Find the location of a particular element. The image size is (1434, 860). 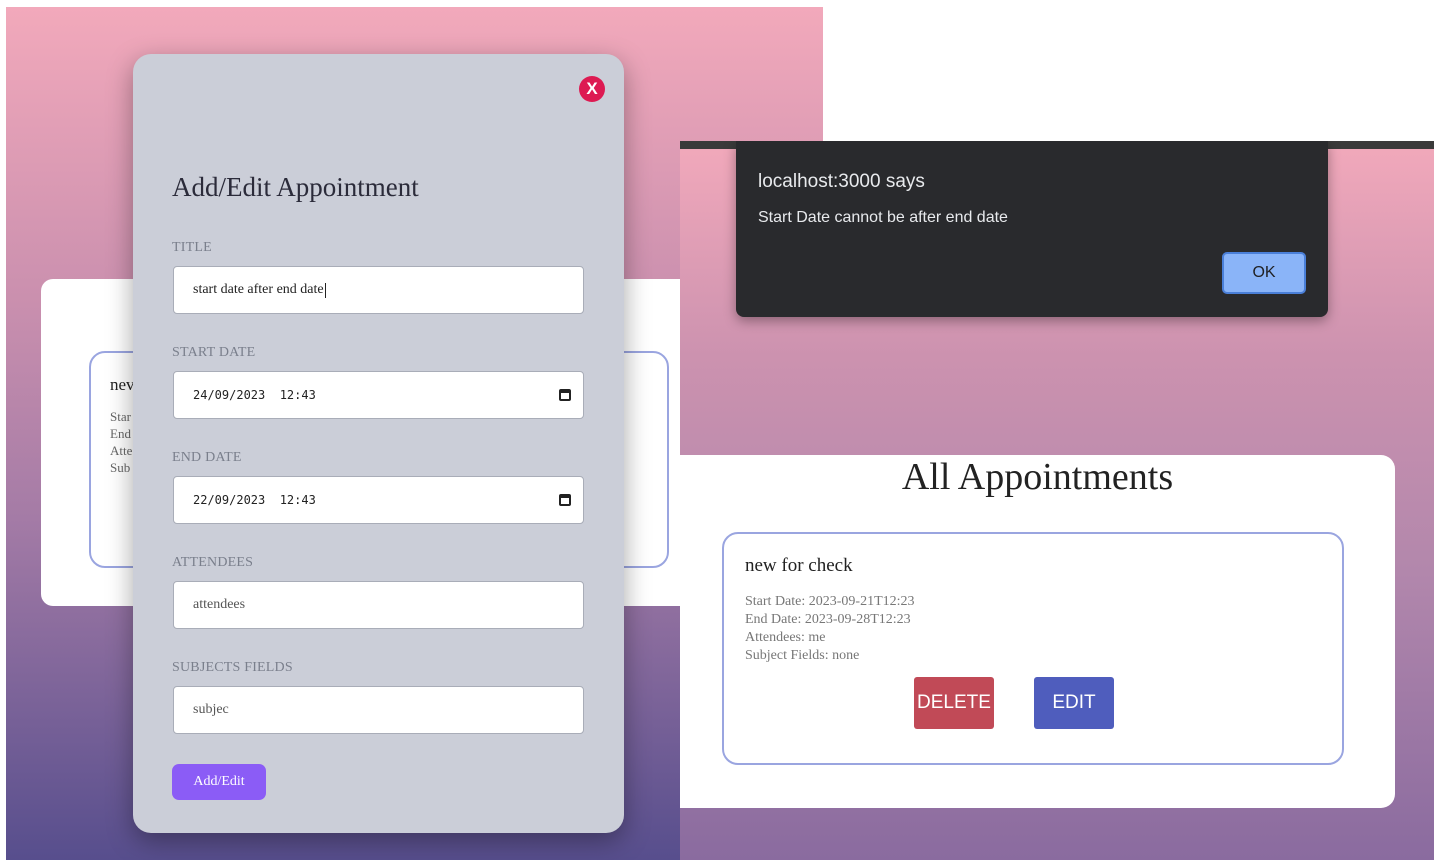

end-date-value: 22/09/2023 12:43 is located at coordinates (254, 500).